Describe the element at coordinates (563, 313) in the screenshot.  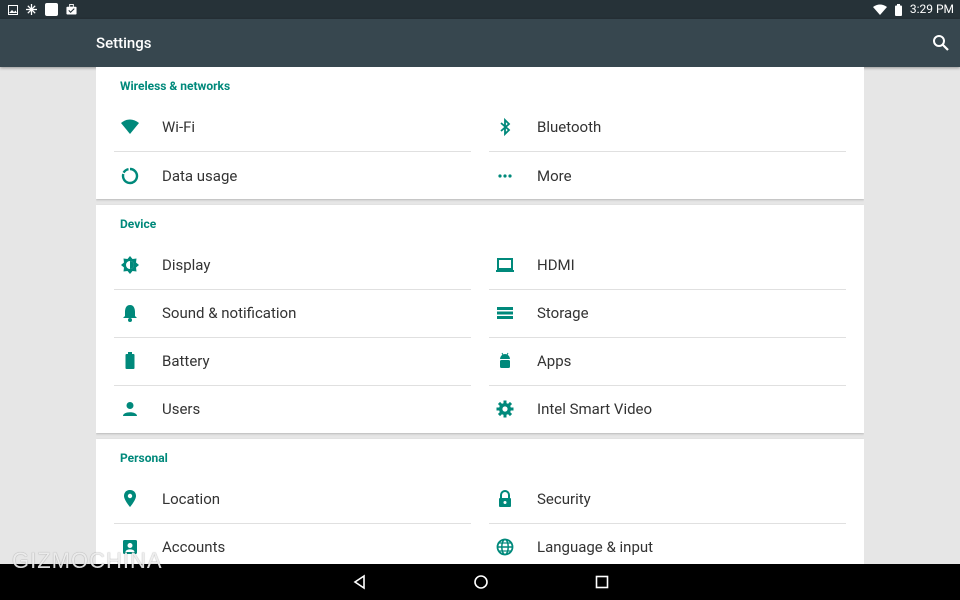
I see `setting-label: Storage` at that location.